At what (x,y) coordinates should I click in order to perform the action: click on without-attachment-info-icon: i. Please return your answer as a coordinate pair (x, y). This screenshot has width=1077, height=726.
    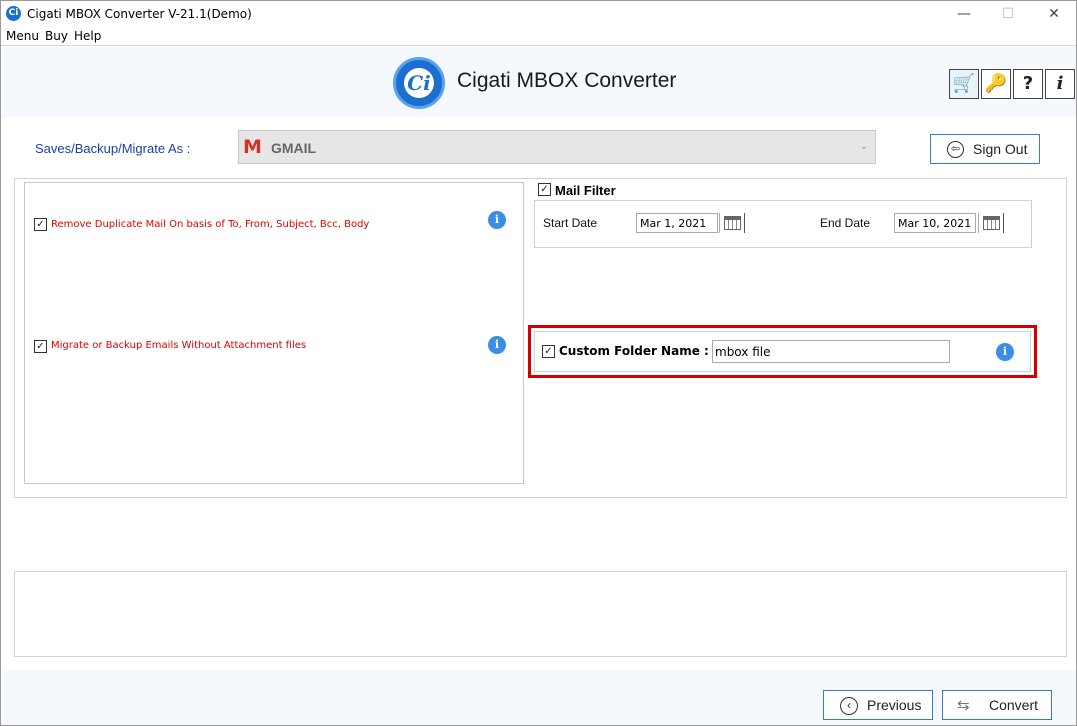
    Looking at the image, I should click on (497, 345).